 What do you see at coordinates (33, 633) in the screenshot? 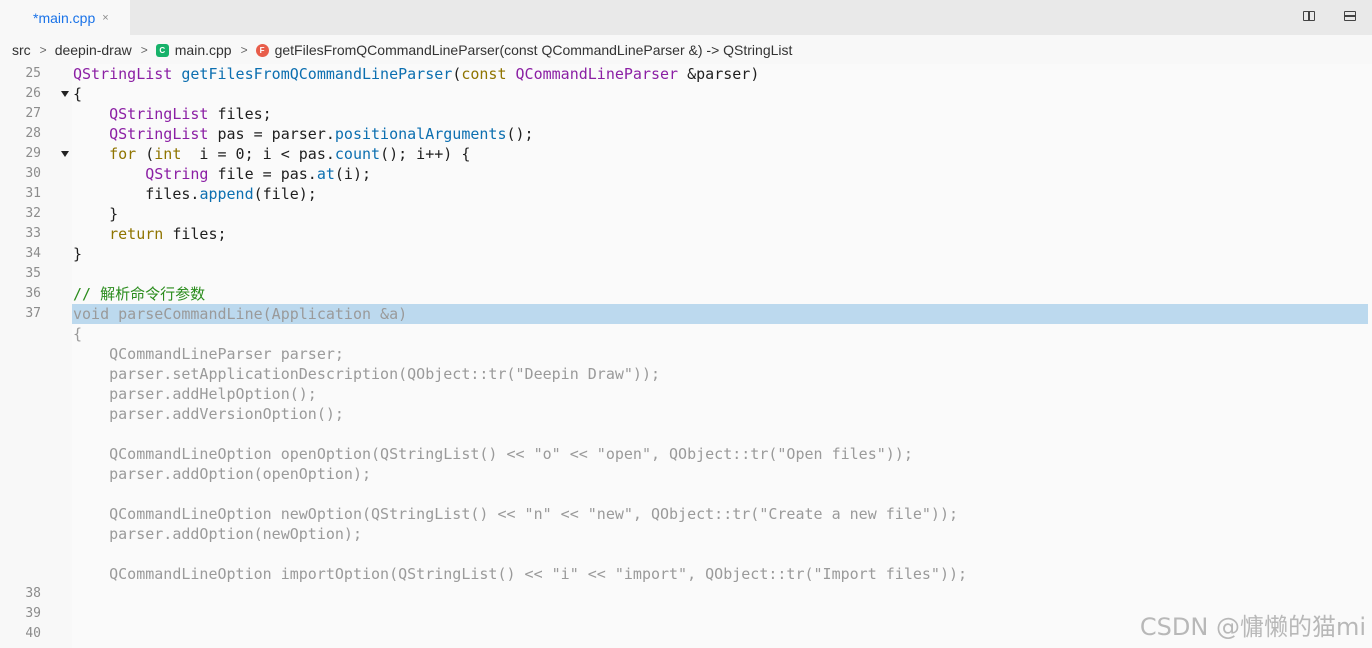
I see `line-number: 40` at bounding box center [33, 633].